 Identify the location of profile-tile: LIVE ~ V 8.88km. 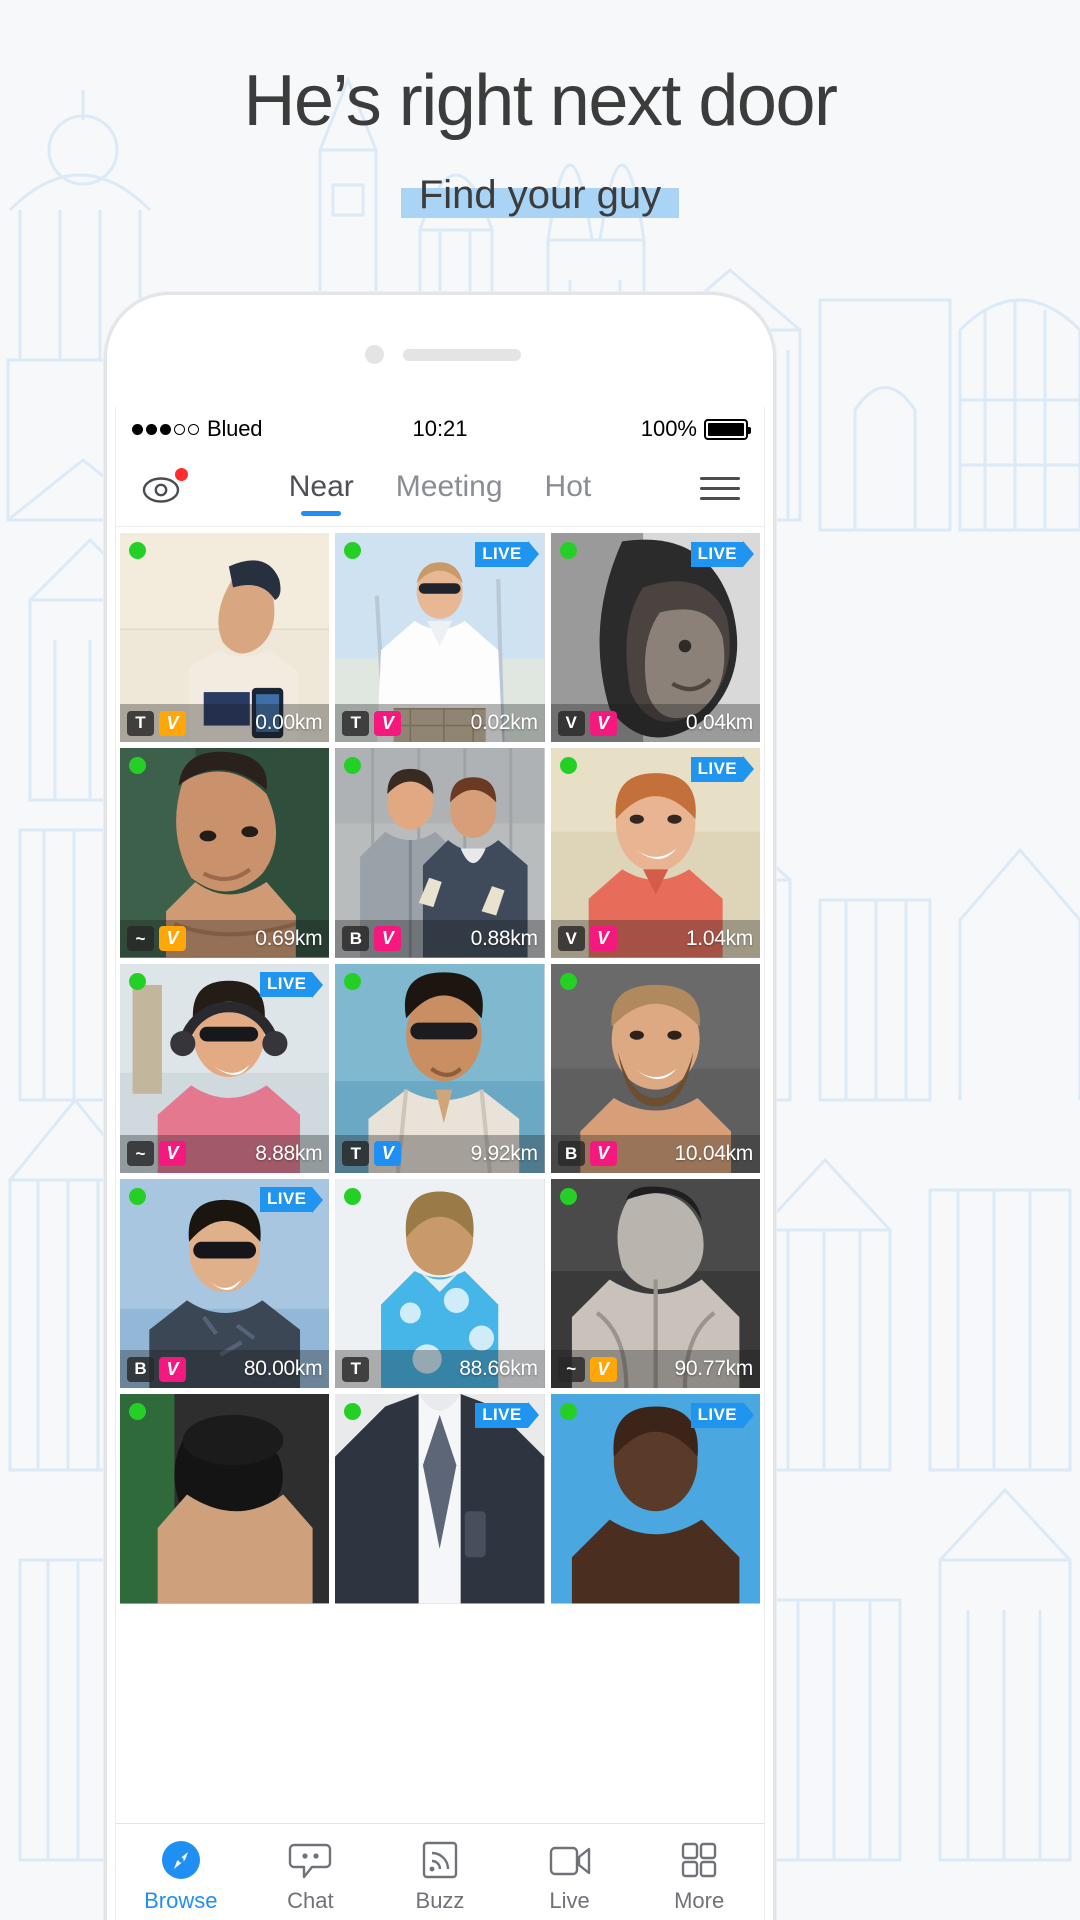
(225, 1068).